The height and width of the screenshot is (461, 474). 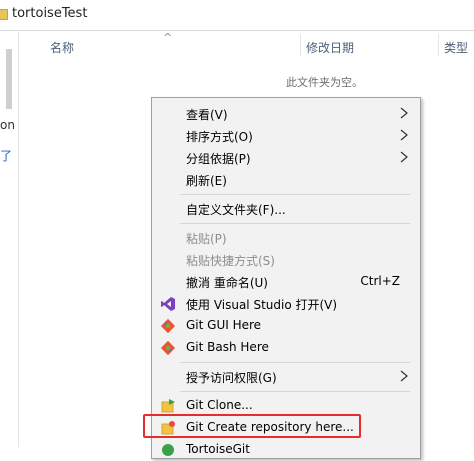 I want to click on menu-item-label: 授予访问权限(G), so click(x=231, y=378).